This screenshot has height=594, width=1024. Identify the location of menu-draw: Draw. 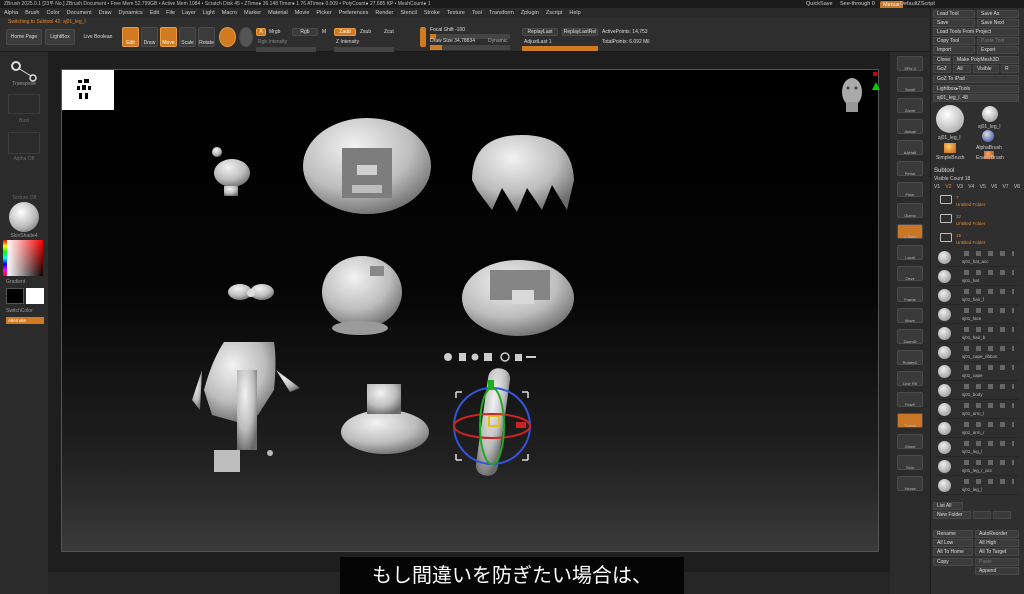
(105, 13).